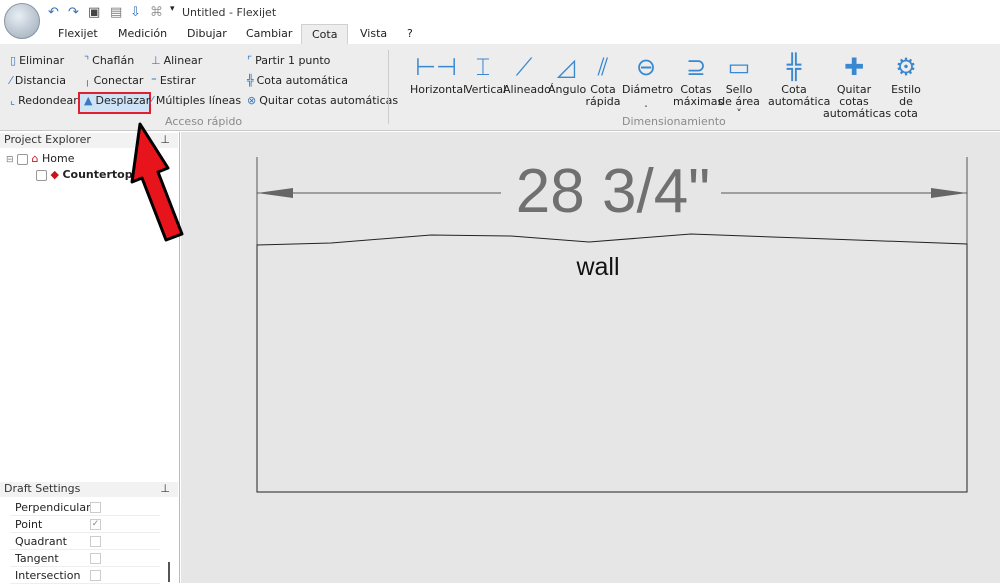  I want to click on scrollbar, so click(169, 572).